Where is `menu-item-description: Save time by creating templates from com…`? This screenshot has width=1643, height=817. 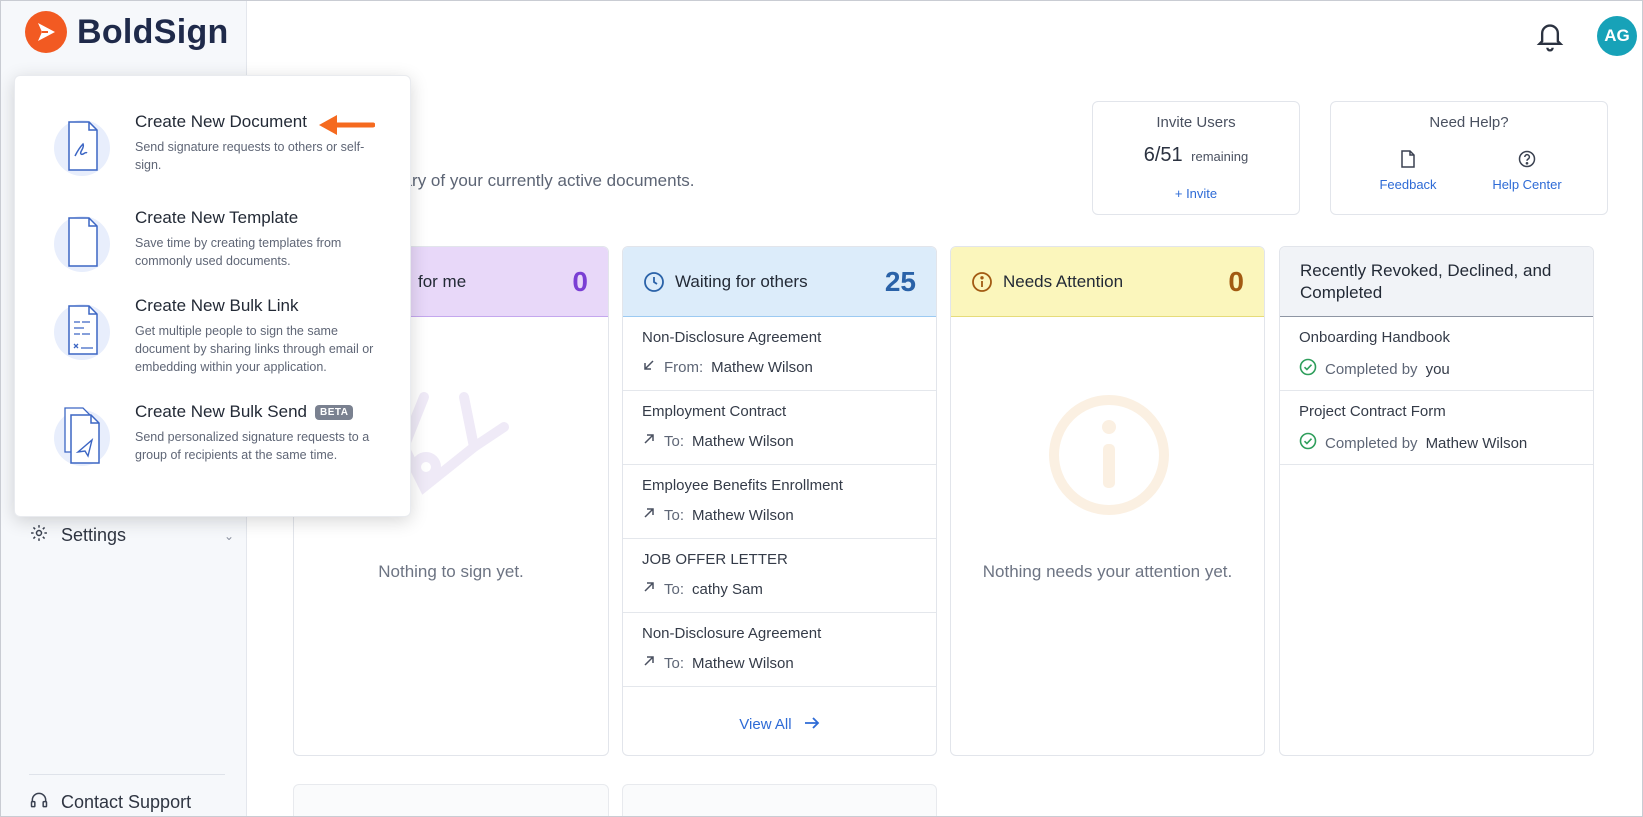 menu-item-description: Save time by creating templates from com… is located at coordinates (238, 252).